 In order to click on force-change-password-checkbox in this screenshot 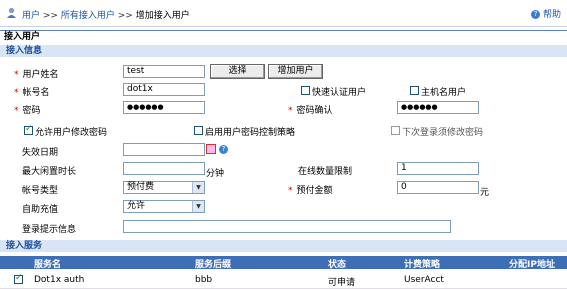, I will do `click(395, 130)`.